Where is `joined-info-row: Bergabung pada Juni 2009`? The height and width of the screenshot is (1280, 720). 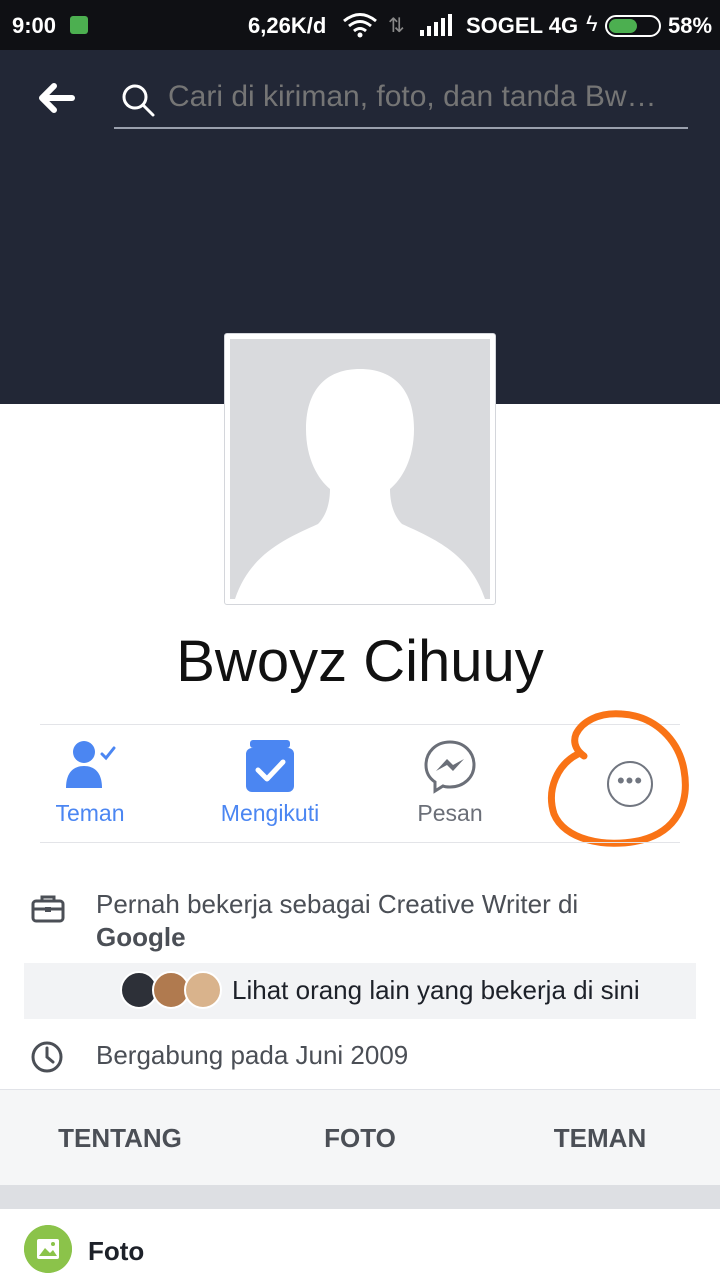 joined-info-row: Bergabung pada Juni 2009 is located at coordinates (360, 1058).